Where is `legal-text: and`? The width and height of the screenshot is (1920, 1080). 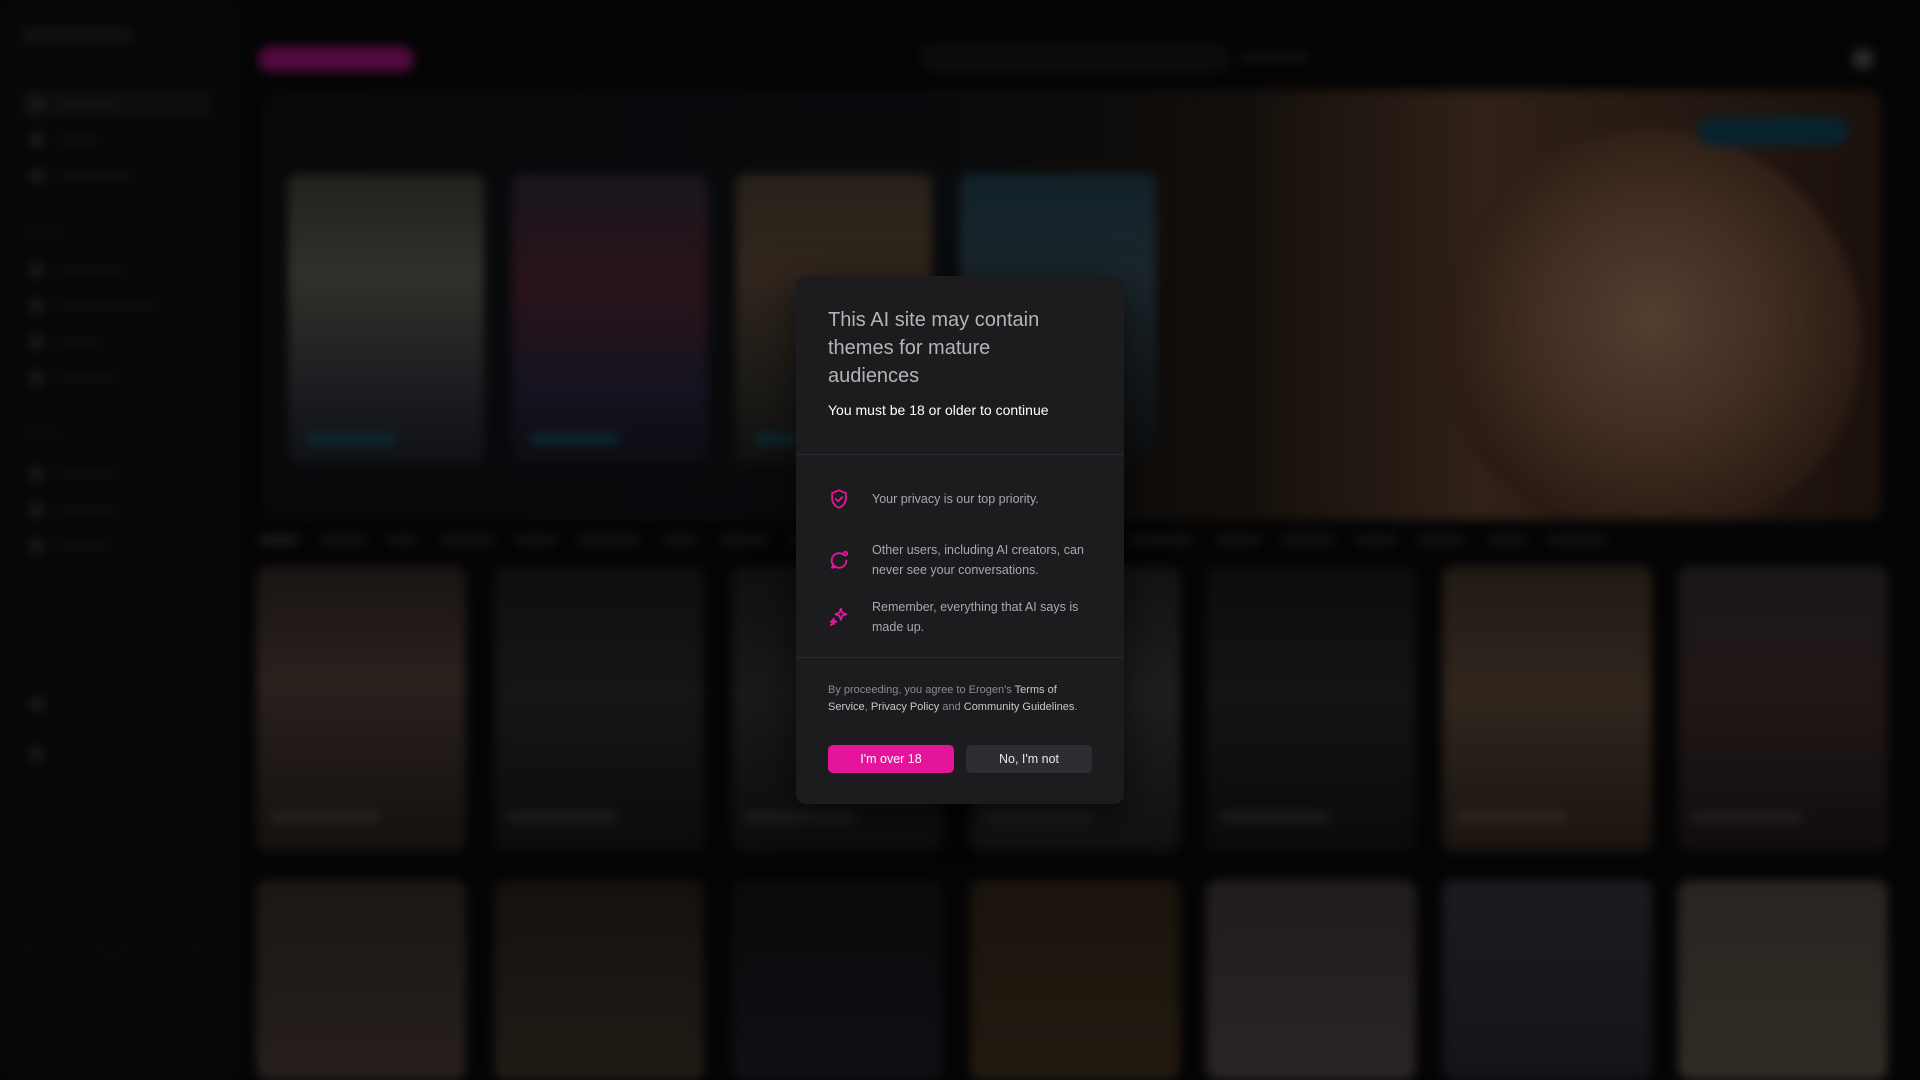
legal-text: and is located at coordinates (951, 706).